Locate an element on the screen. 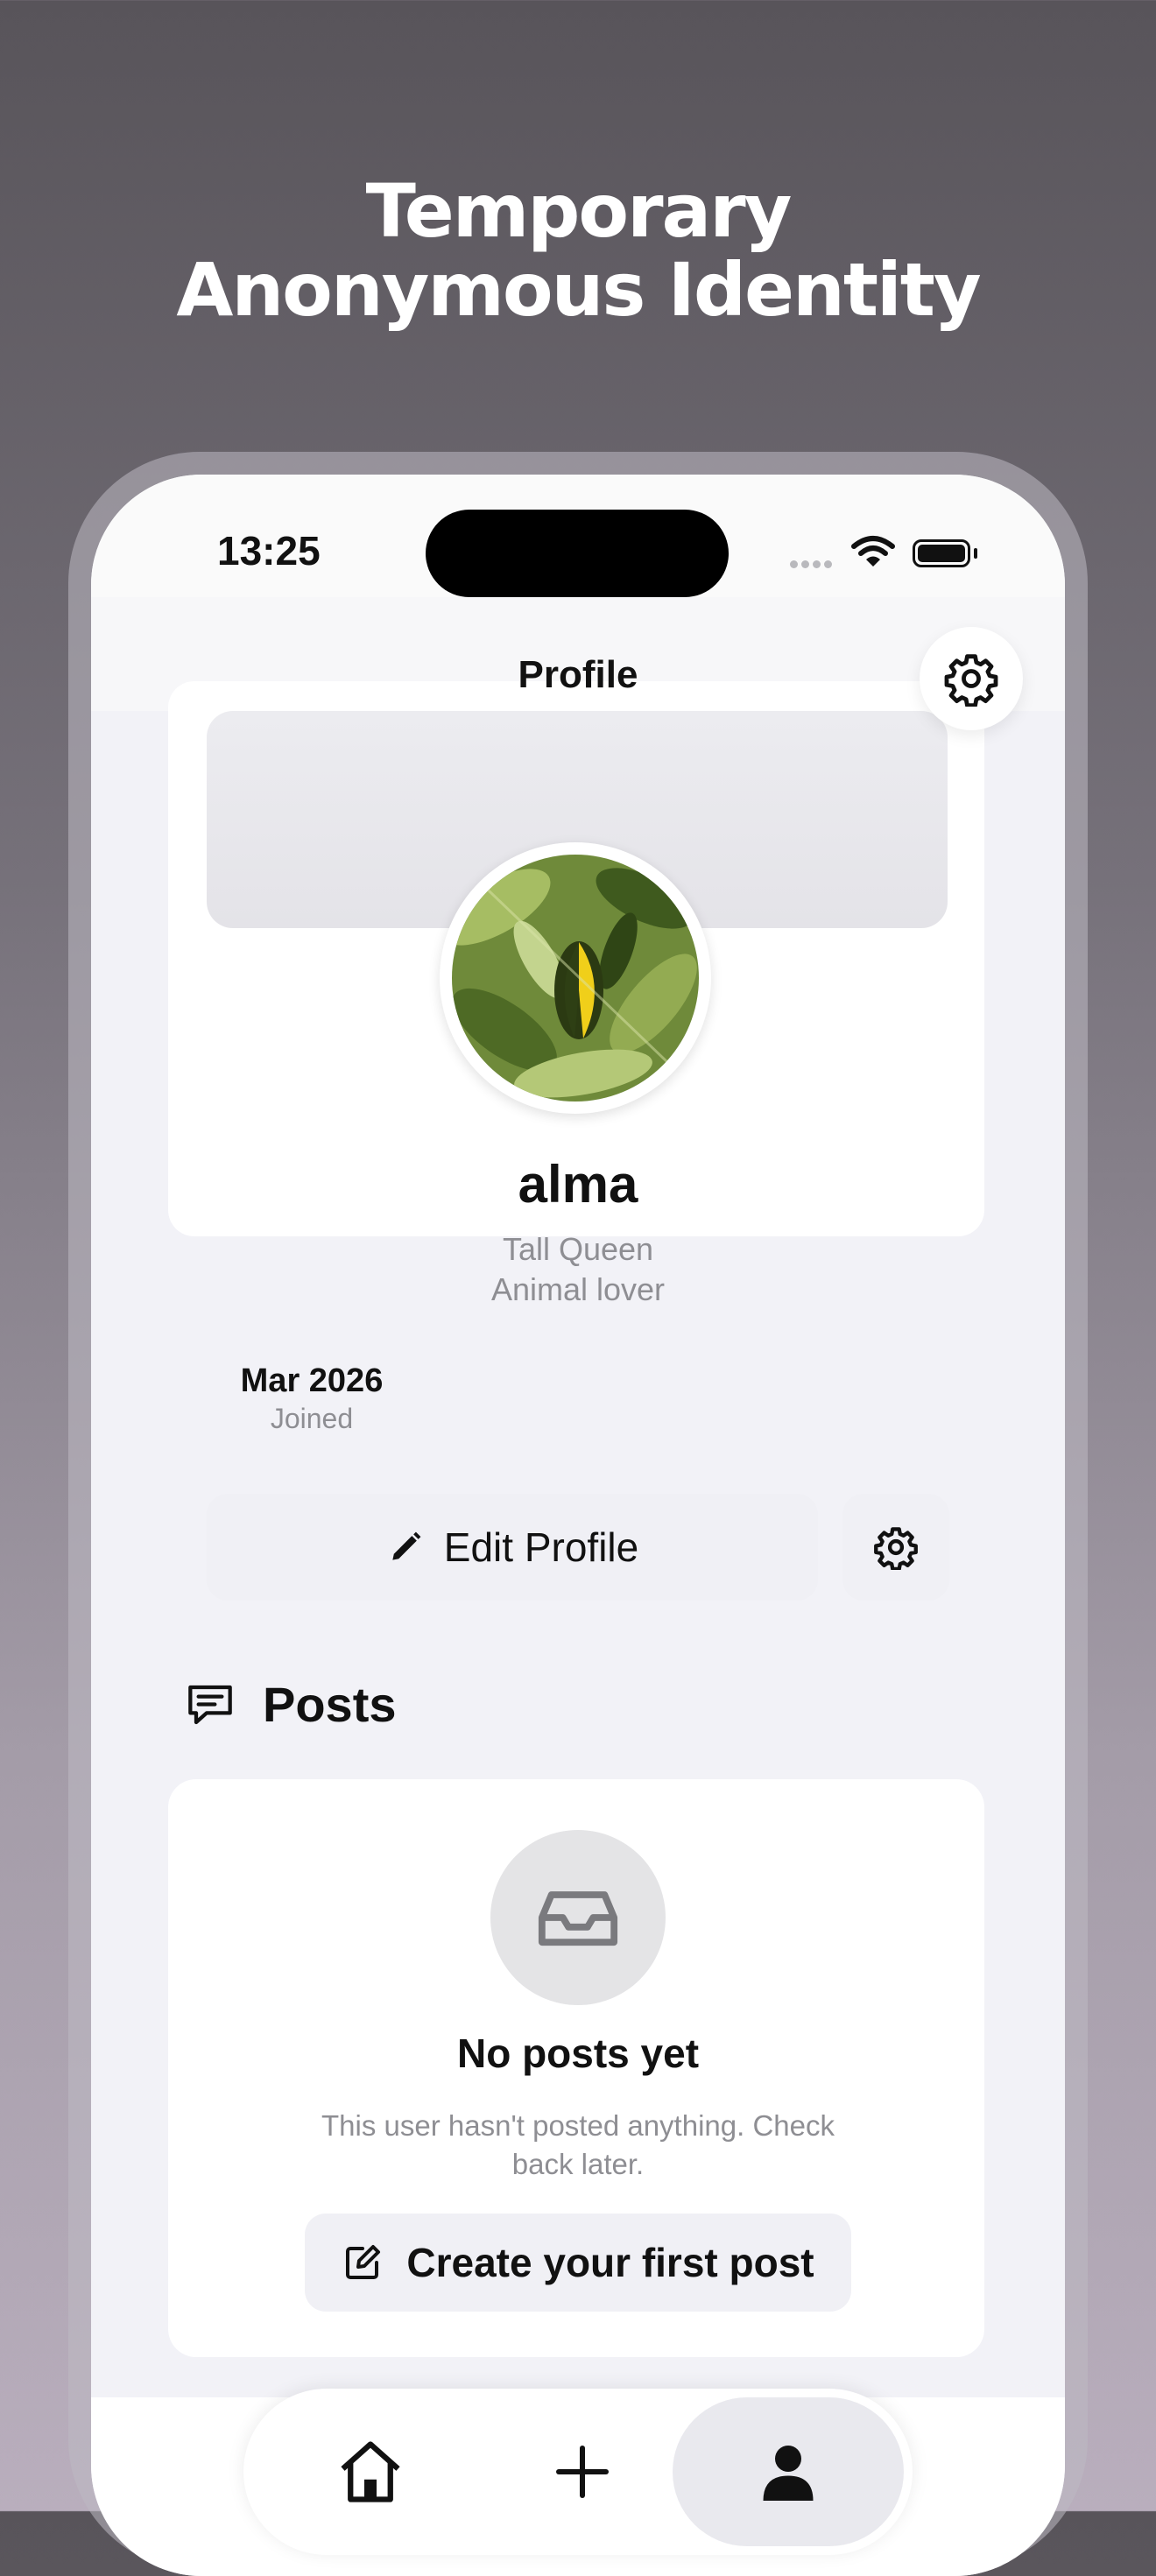  person-icon is located at coordinates (788, 2473).